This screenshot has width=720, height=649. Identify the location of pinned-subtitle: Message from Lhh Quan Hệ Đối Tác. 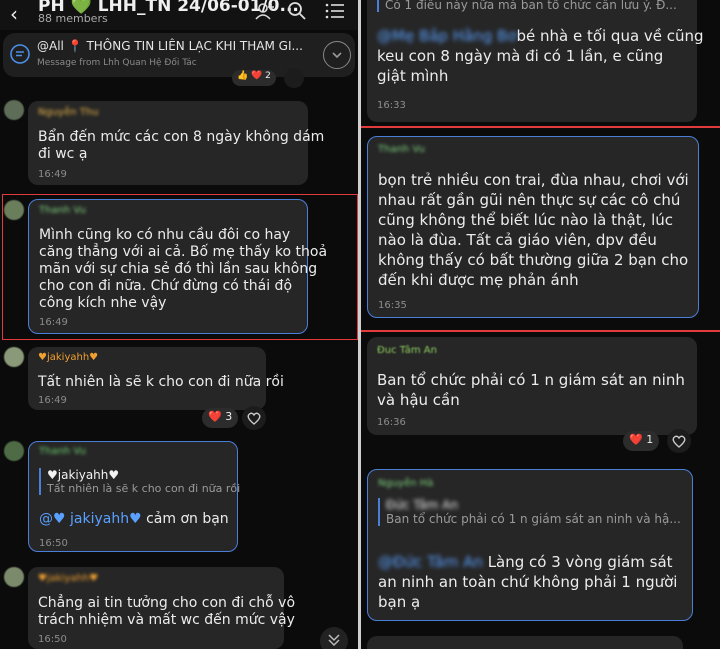
(117, 63).